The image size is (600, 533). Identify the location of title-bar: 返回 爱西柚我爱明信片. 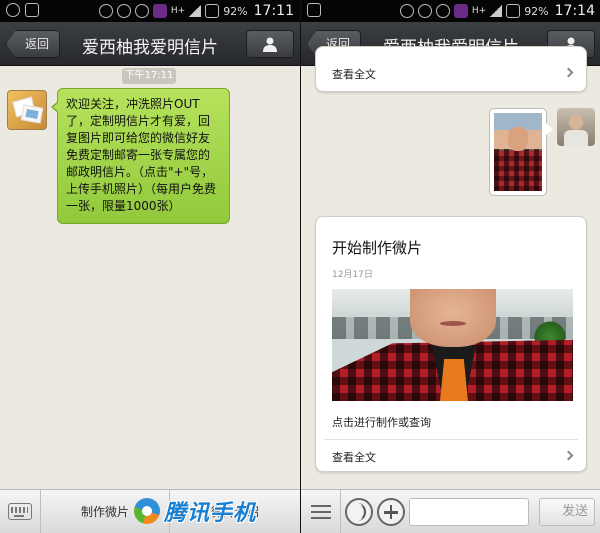
(150, 44).